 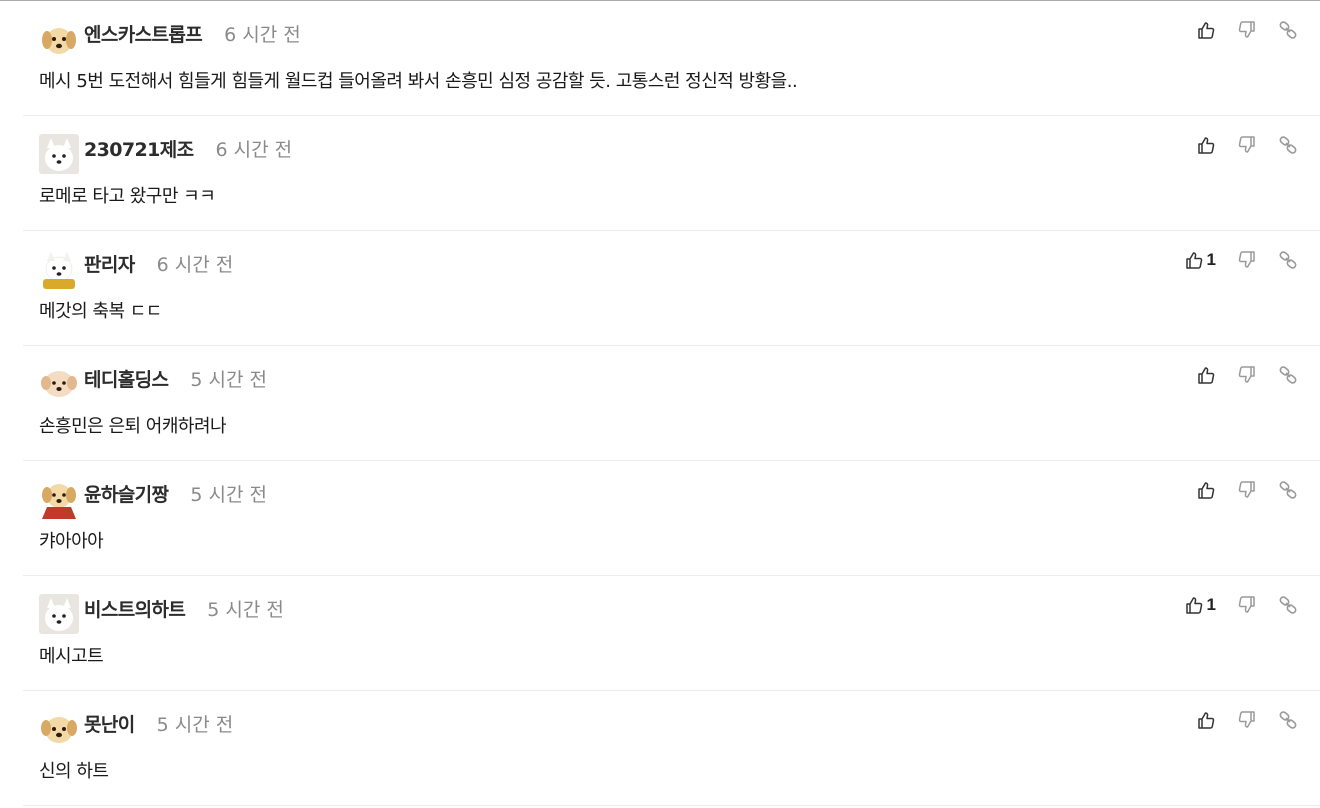 What do you see at coordinates (74, 771) in the screenshot?
I see `comment-text: 신의 하트` at bounding box center [74, 771].